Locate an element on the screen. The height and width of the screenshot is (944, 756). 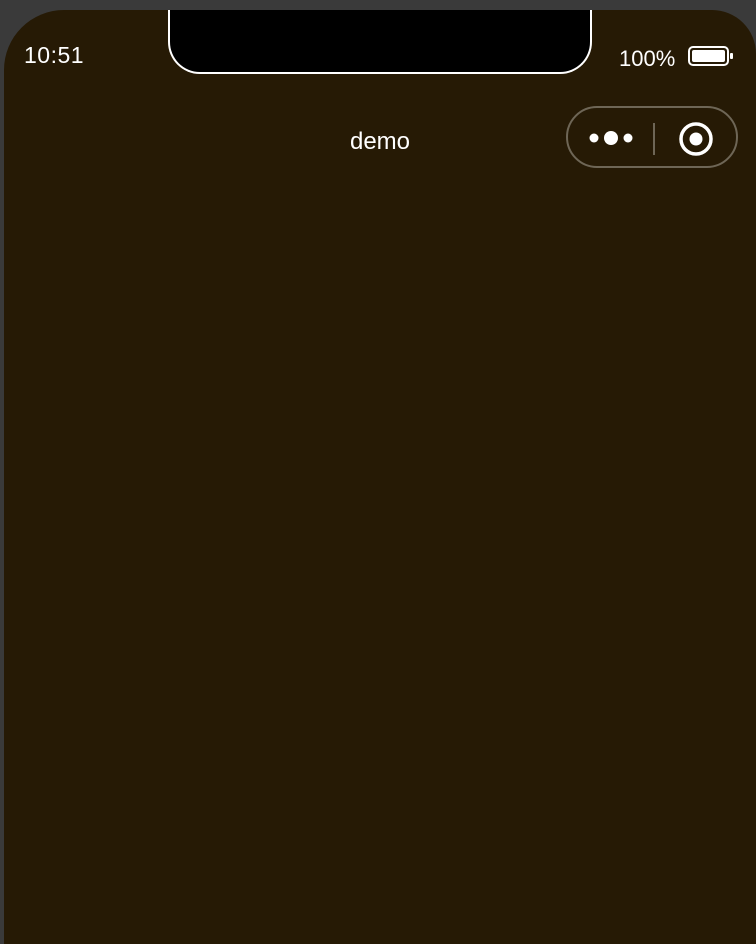
target-circle-icon is located at coordinates (696, 139).